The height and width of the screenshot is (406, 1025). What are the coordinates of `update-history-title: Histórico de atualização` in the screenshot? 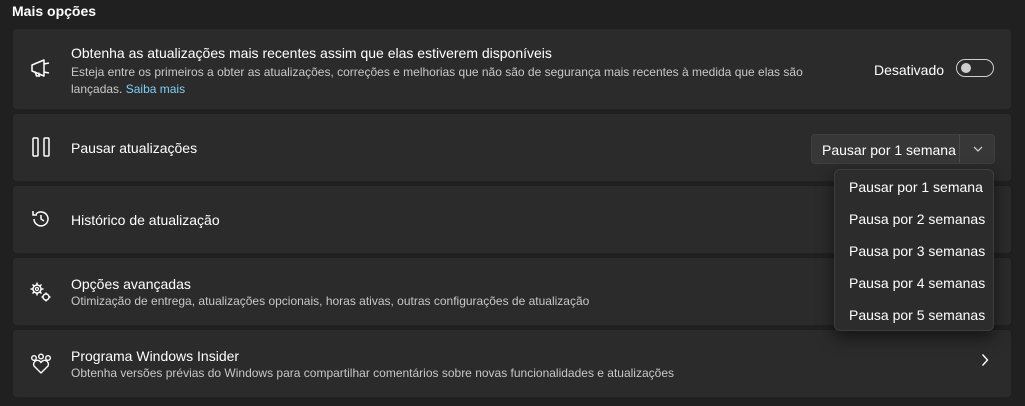 It's located at (145, 220).